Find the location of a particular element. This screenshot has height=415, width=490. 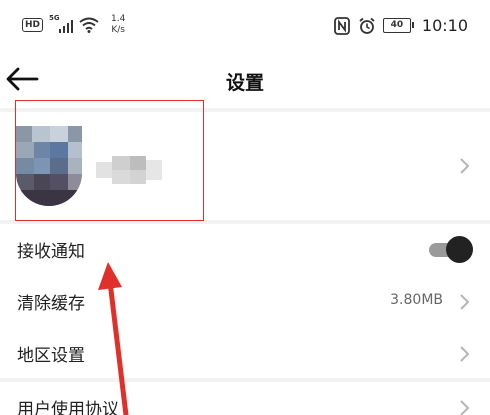

status-right: 40 10:10 is located at coordinates (400, 25).